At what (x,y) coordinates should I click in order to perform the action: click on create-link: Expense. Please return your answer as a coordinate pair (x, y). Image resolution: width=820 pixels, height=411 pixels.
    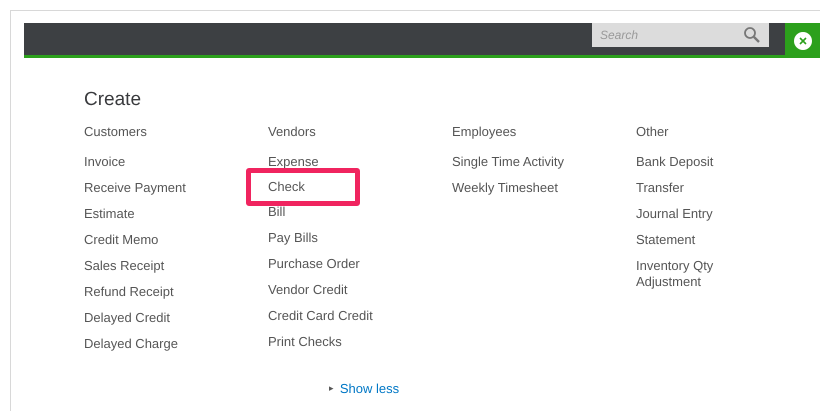
    Looking at the image, I should click on (333, 162).